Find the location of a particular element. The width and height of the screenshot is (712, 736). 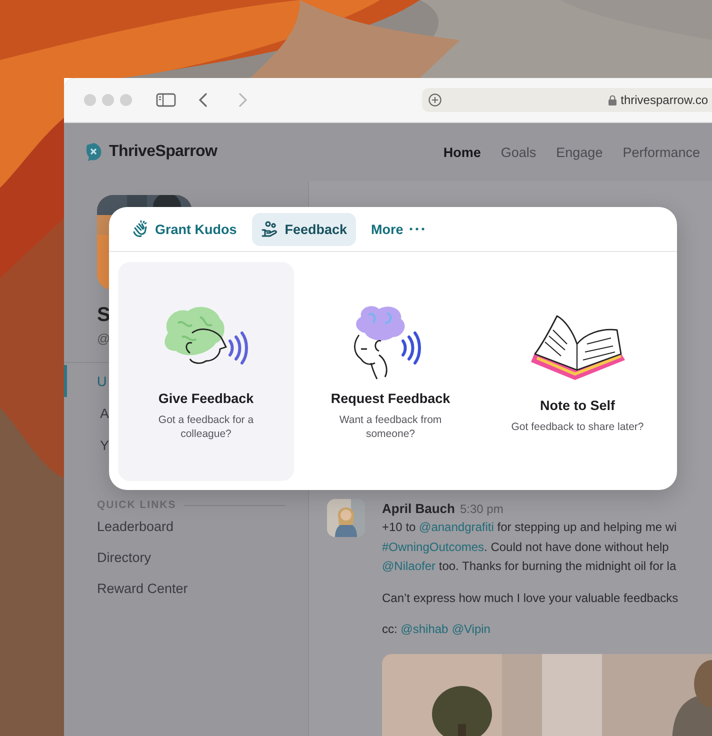

profile-handle: @ is located at coordinates (104, 338).